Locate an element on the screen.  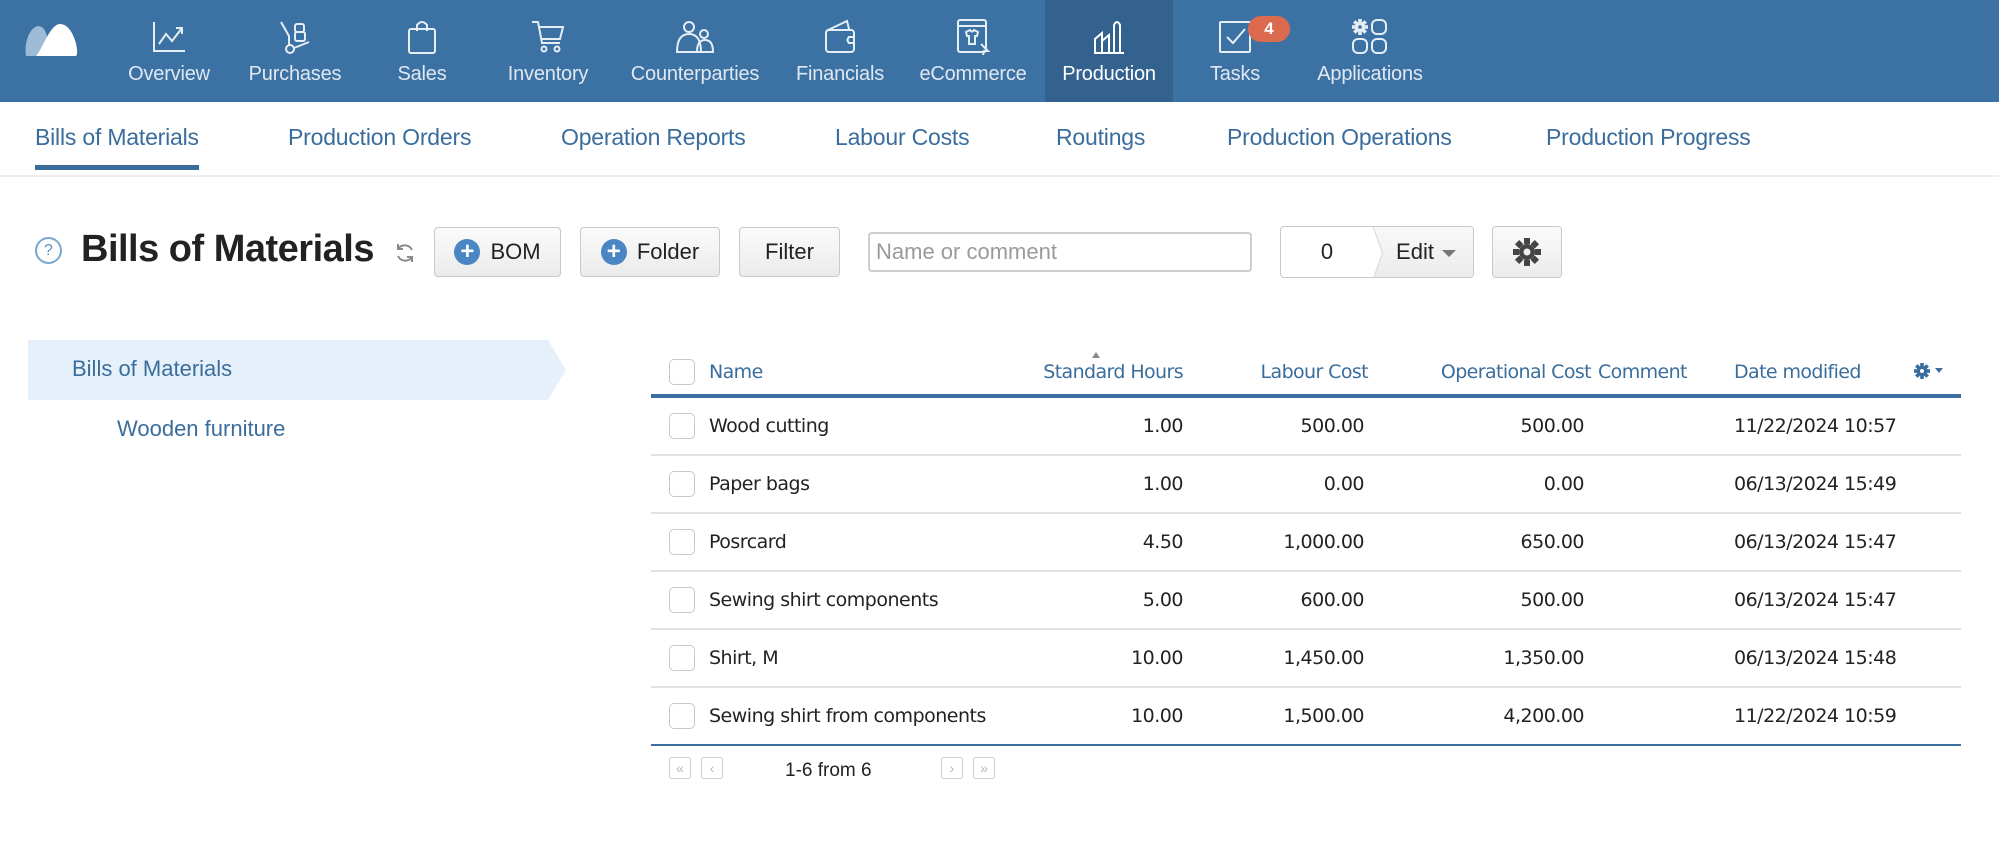
cell-date-modified: 11/22/2024 10:59 is located at coordinates (1815, 716).